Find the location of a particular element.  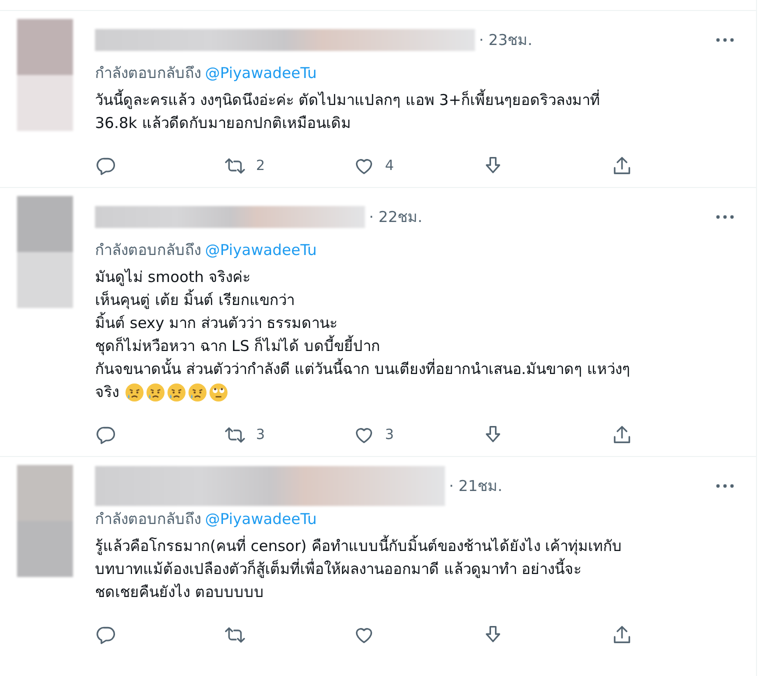

tweet-text: รู้แล้วคือโกรธมาก(คนที่ censor) คือทำแบบนี้กับมิ้นต์ของช้านได้ยังไง เค้าทุ่มเทกับ บทบาทแม้ต้องเปลืองตัวก็สู้เต็มที่เพื่อให้ผลงานออกมาดี แล้วดูมาทำ อย่างนี้จะ ชดเชยคืนยังไง ตอบบบบบ is located at coordinates (359, 569).